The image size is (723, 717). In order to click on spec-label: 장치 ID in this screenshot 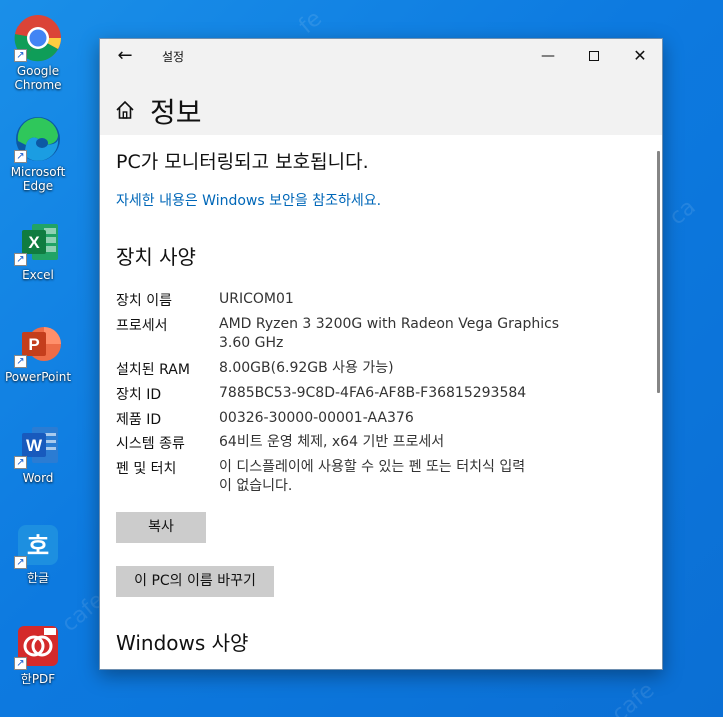, I will do `click(139, 395)`.